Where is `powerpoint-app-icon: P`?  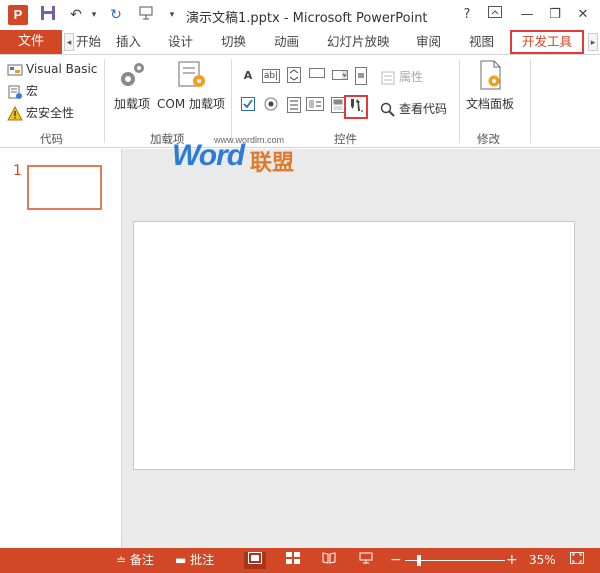
powerpoint-app-icon: P is located at coordinates (18, 15).